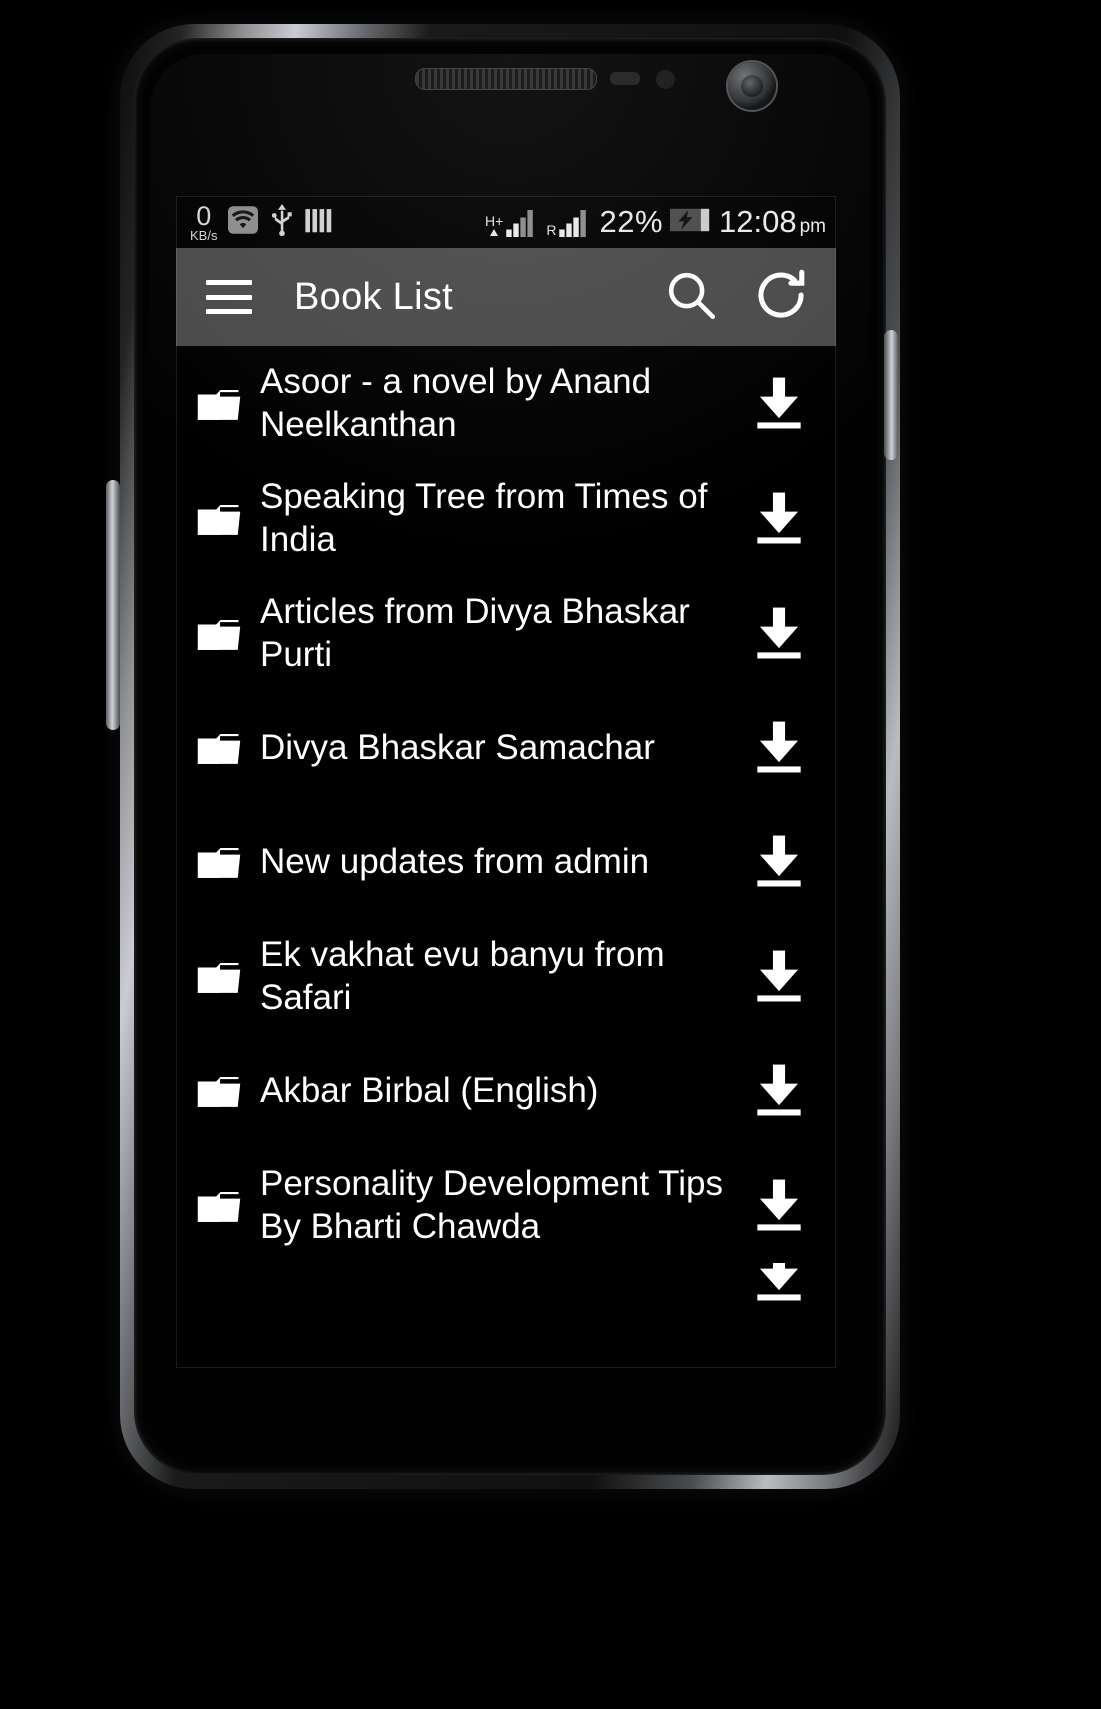 This screenshot has width=1101, height=1709. What do you see at coordinates (758, 221) in the screenshot?
I see `clock-time: 12:08` at bounding box center [758, 221].